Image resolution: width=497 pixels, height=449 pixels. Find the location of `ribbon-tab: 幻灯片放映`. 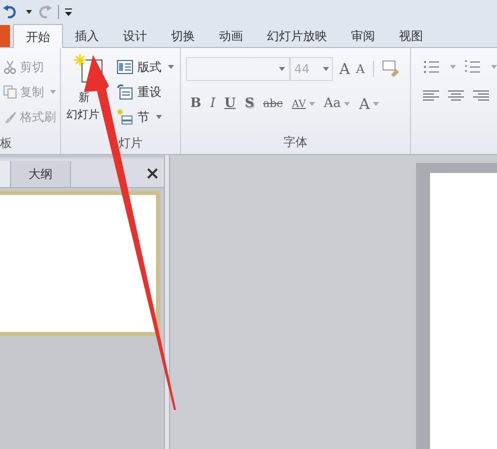

ribbon-tab: 幻灯片放映 is located at coordinates (297, 35).